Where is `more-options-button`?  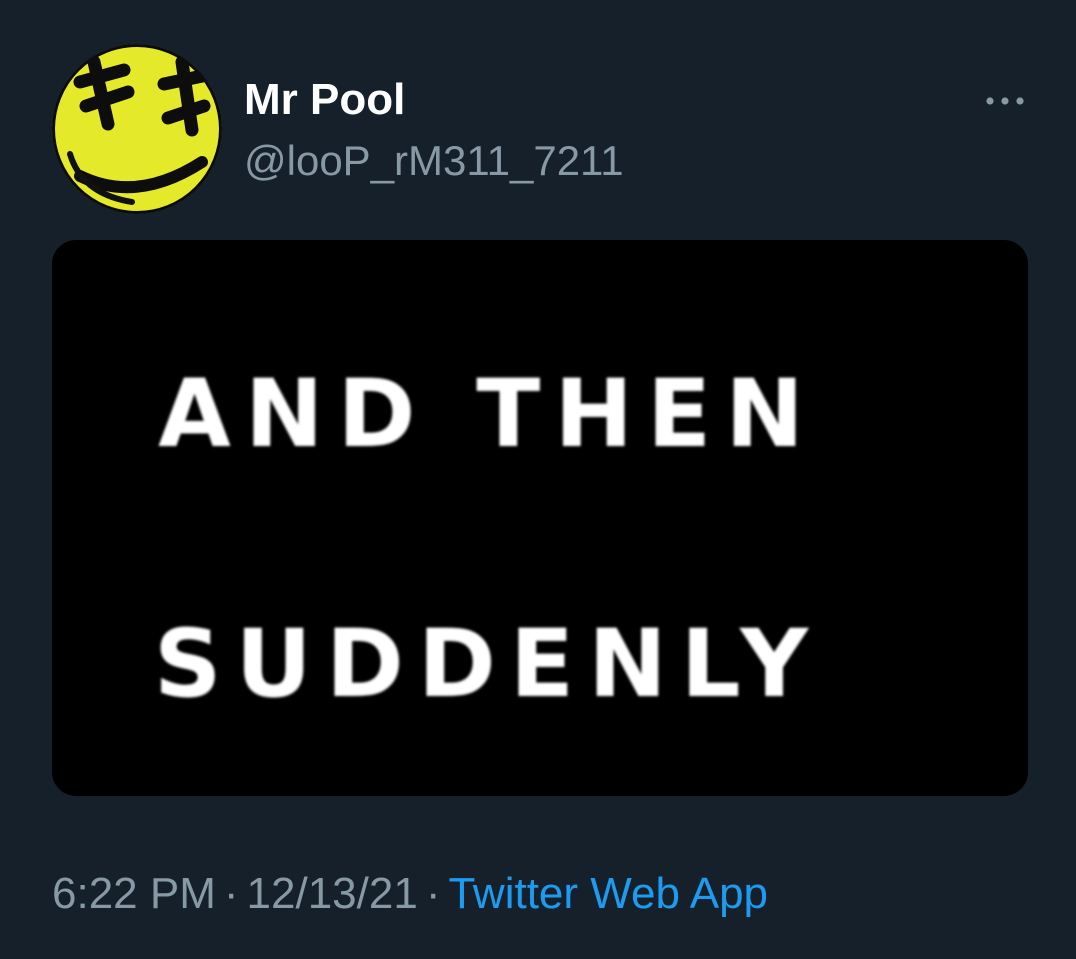 more-options-button is located at coordinates (1005, 101).